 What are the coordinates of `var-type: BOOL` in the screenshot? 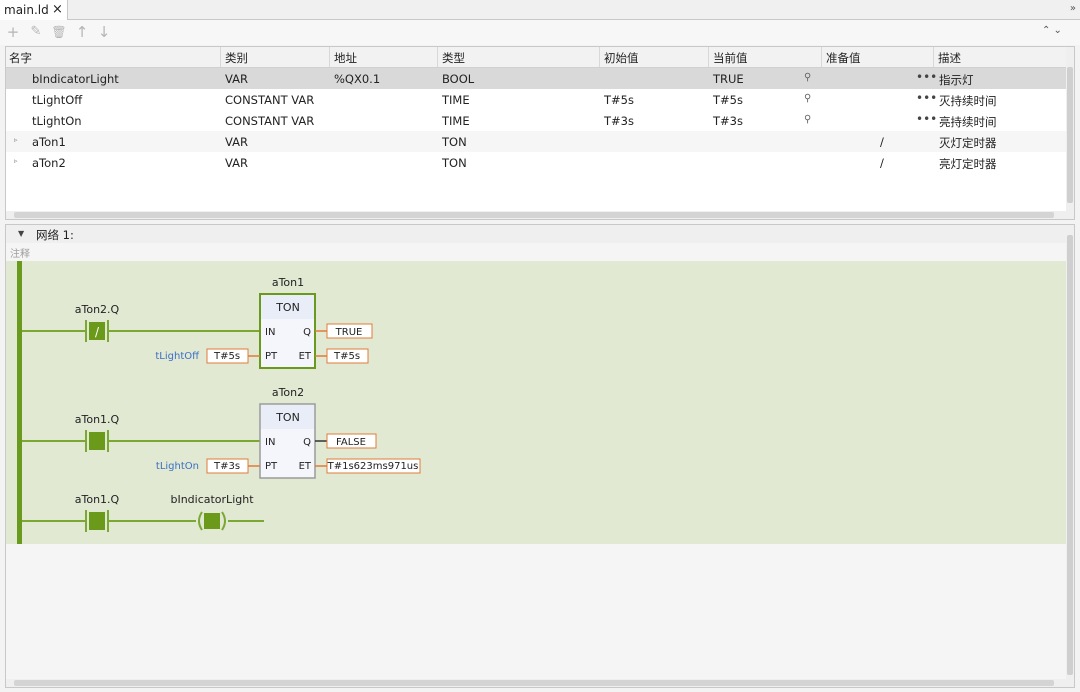 It's located at (458, 79).